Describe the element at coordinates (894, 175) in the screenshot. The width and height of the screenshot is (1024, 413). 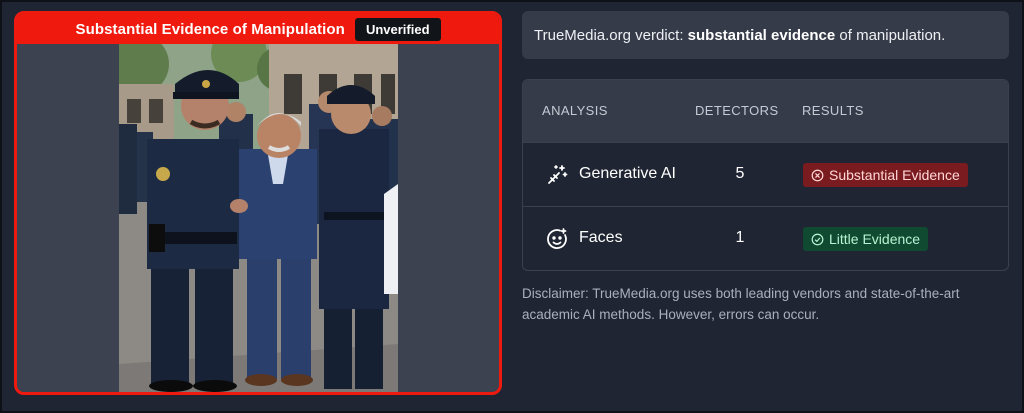
I see `result-label: Substantial Evidence` at that location.